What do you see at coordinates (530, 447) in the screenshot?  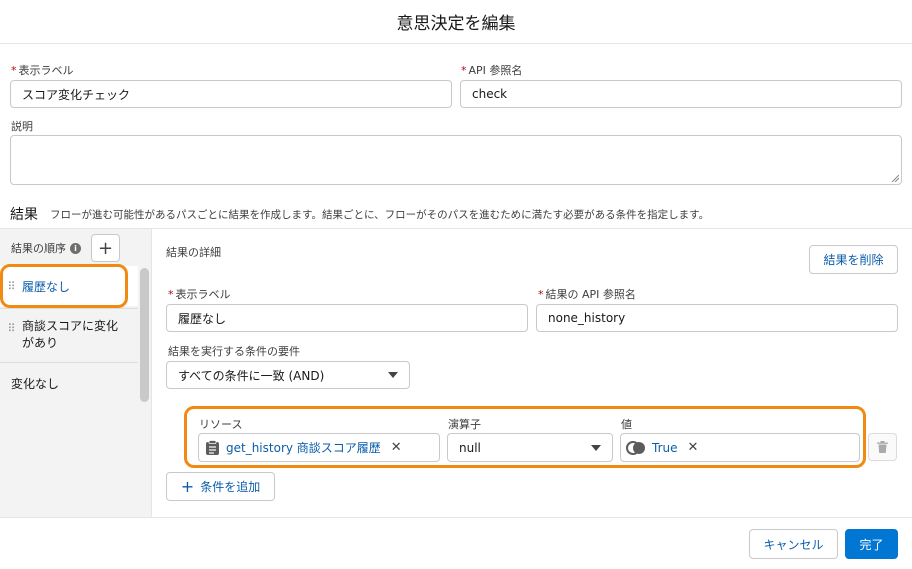 I see `operator-select: null` at bounding box center [530, 447].